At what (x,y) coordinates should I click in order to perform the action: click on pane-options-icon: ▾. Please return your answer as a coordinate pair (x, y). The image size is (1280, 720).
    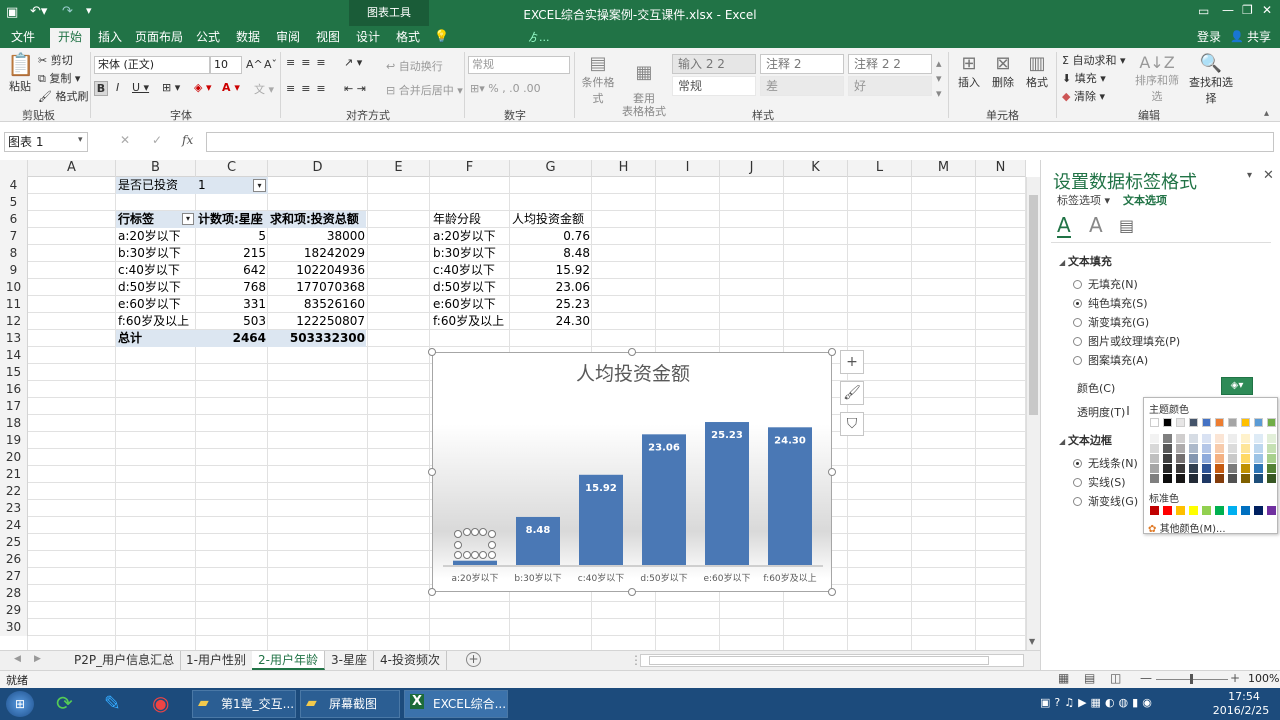
    Looking at the image, I should click on (1249, 175).